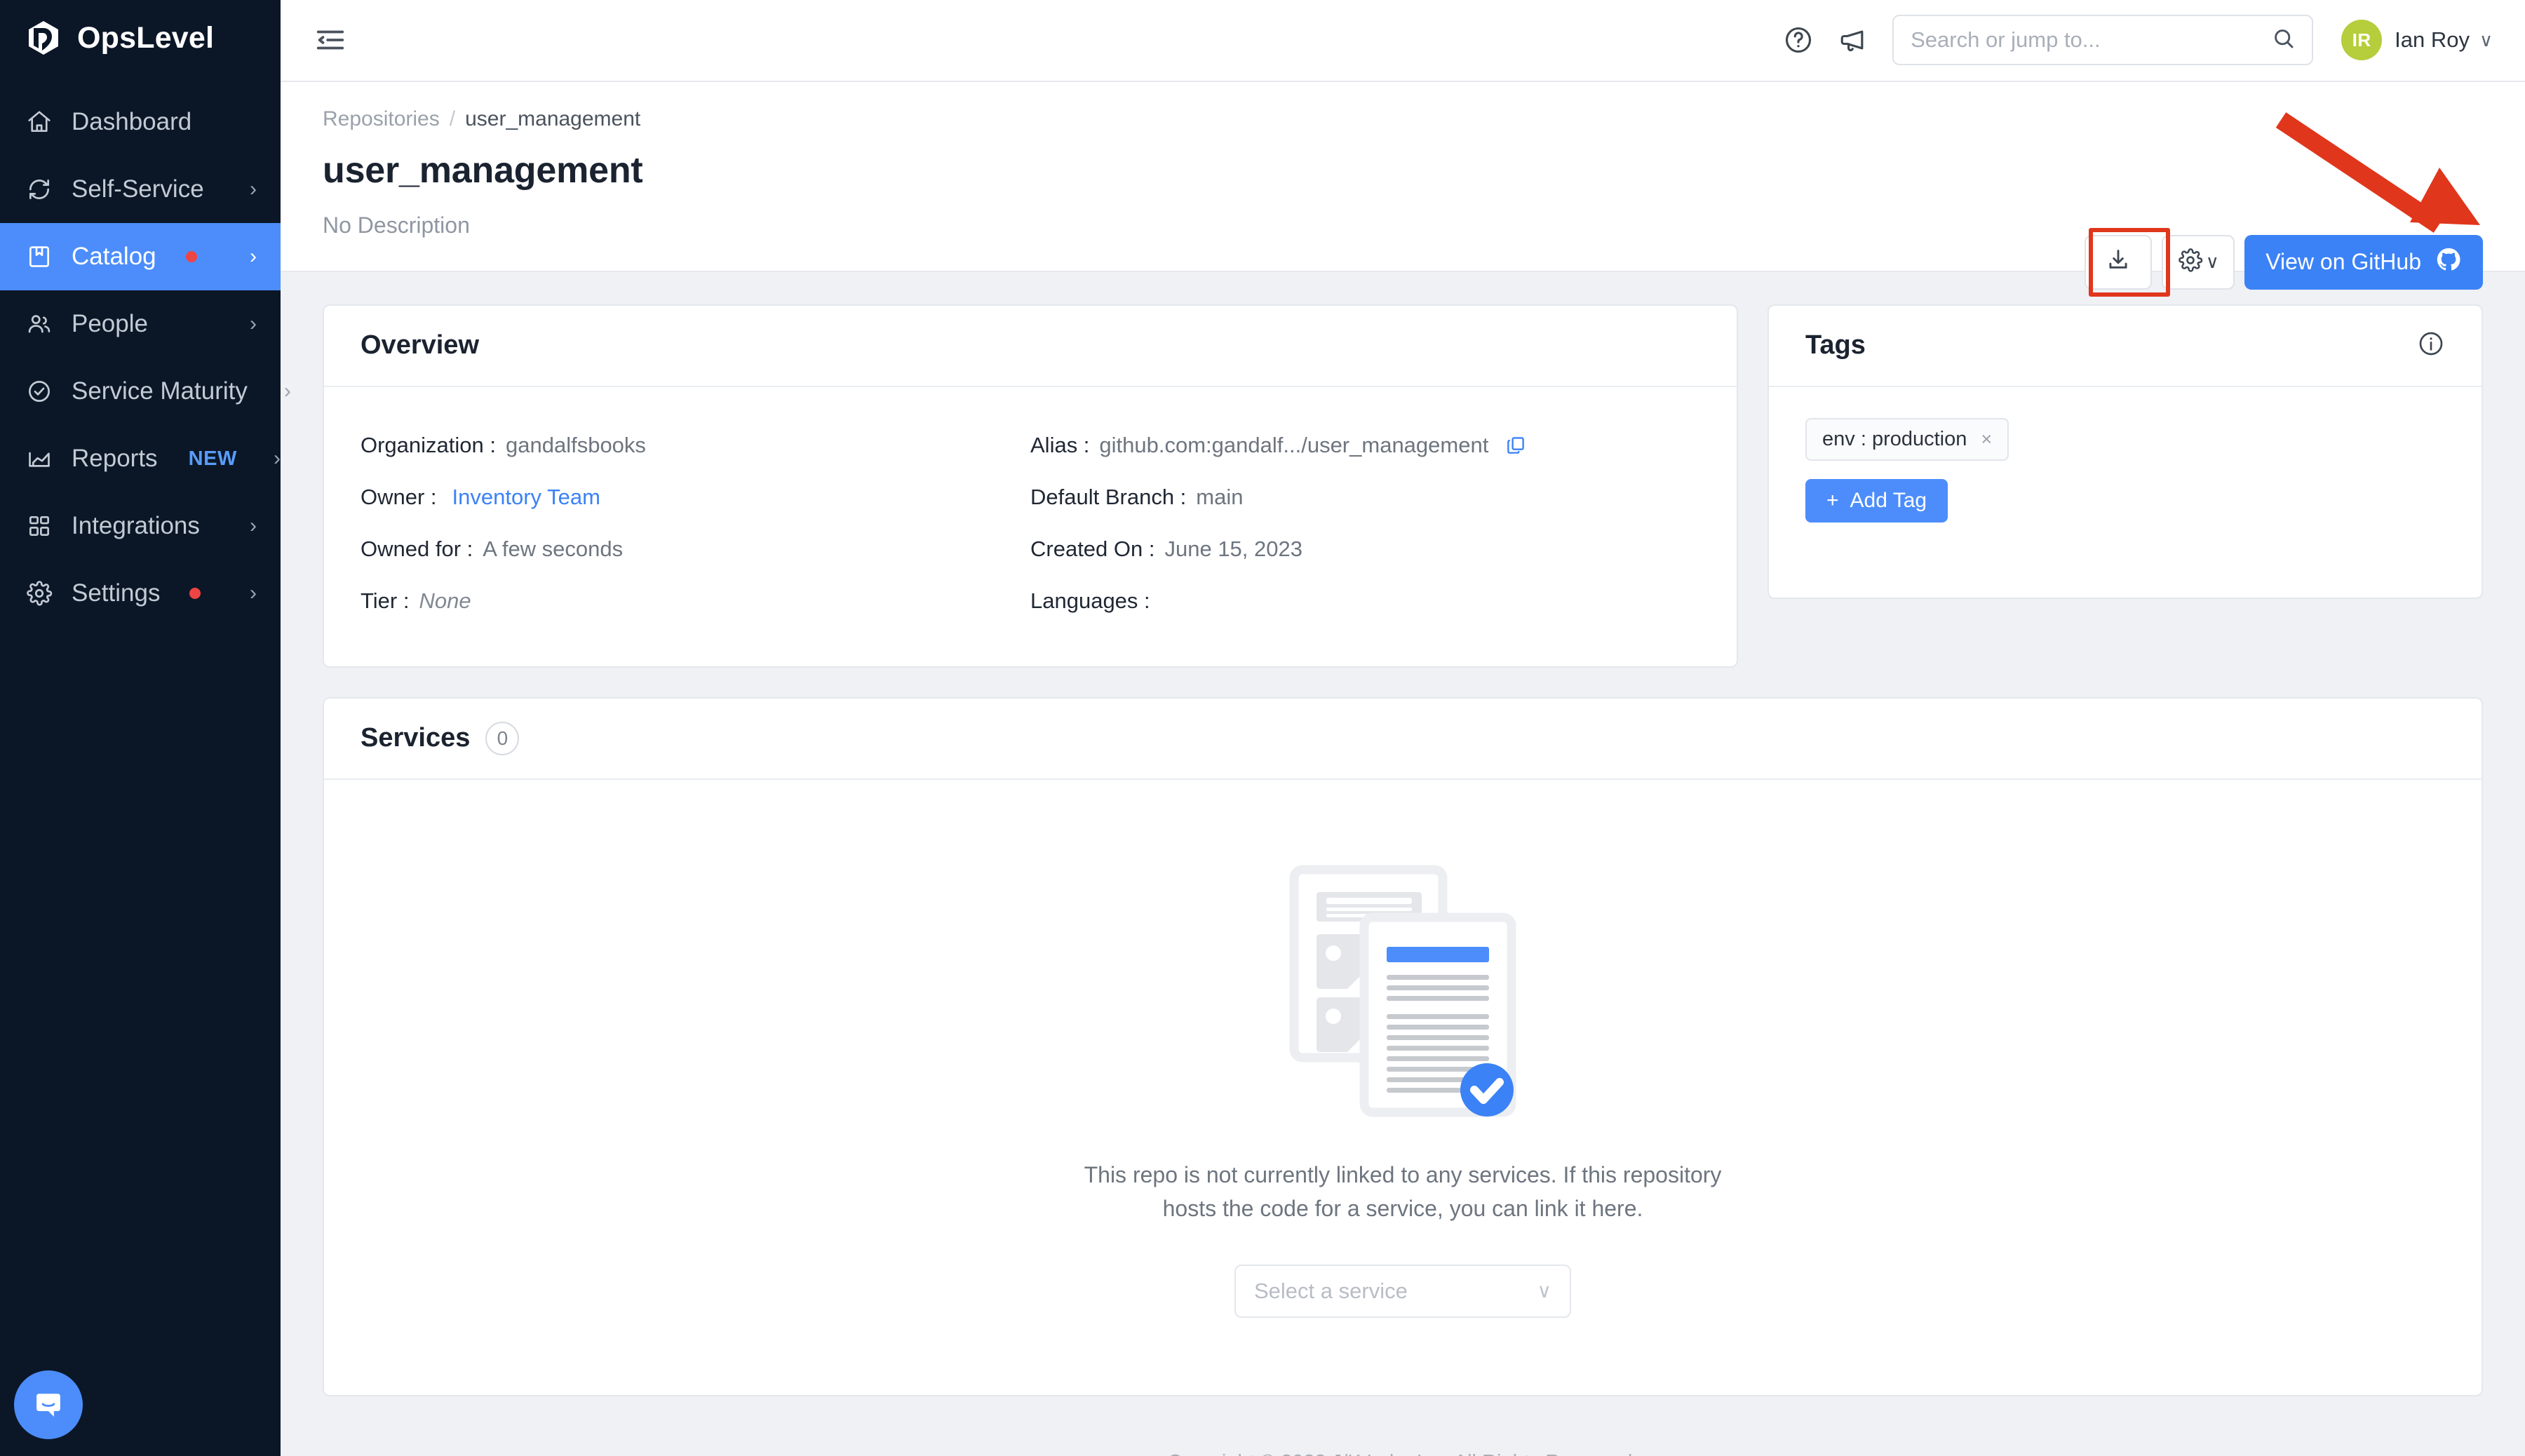 This screenshot has width=2525, height=1456. Describe the element at coordinates (2125, 492) in the screenshot. I see `tags-body: env : production × + Add Tag` at that location.